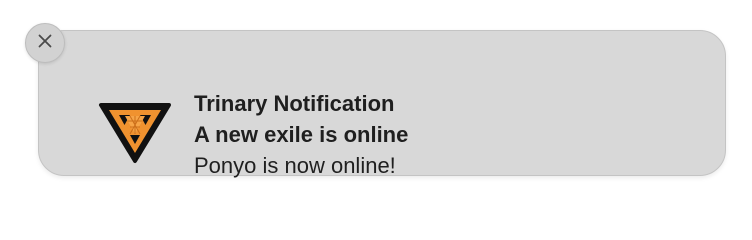 The image size is (752, 240). I want to click on trinary-emblem-icon, so click(135, 133).